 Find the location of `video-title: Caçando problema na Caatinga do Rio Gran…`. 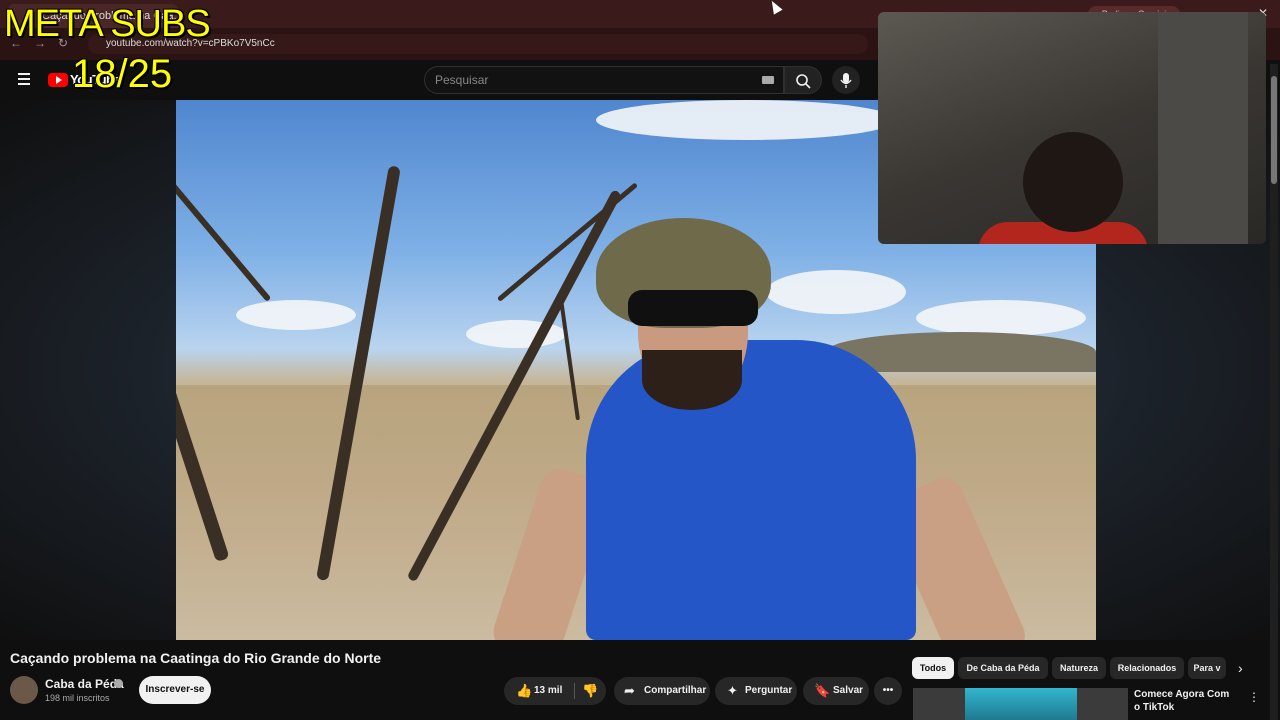

video-title: Caçando problema na Caatinga do Rio Gran… is located at coordinates (196, 658).